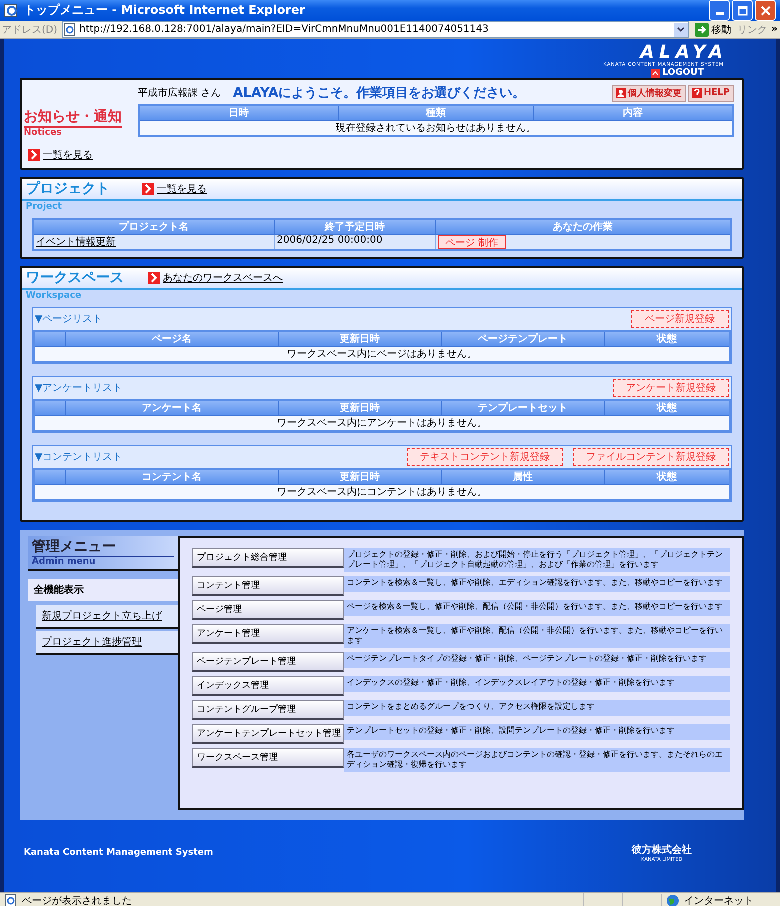 This screenshot has width=780, height=906. I want to click on footer-text: Kanata Content Management System, so click(119, 853).